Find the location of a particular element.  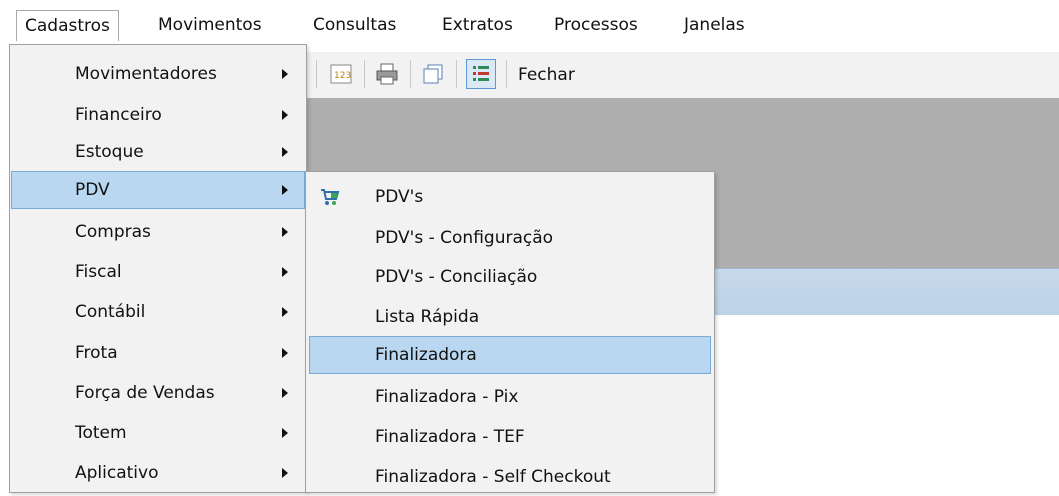

menu-item-label: Totem is located at coordinates (101, 433).